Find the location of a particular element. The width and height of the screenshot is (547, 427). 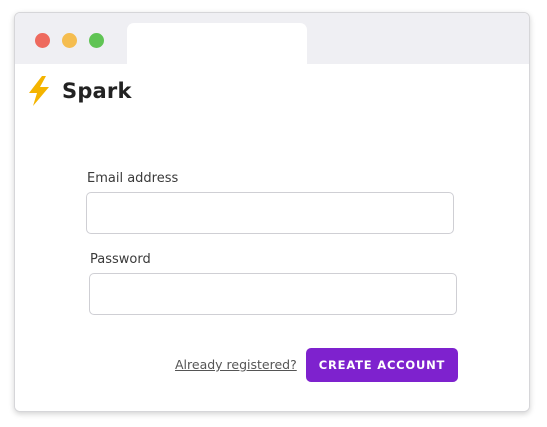

browser-tab is located at coordinates (217, 43).